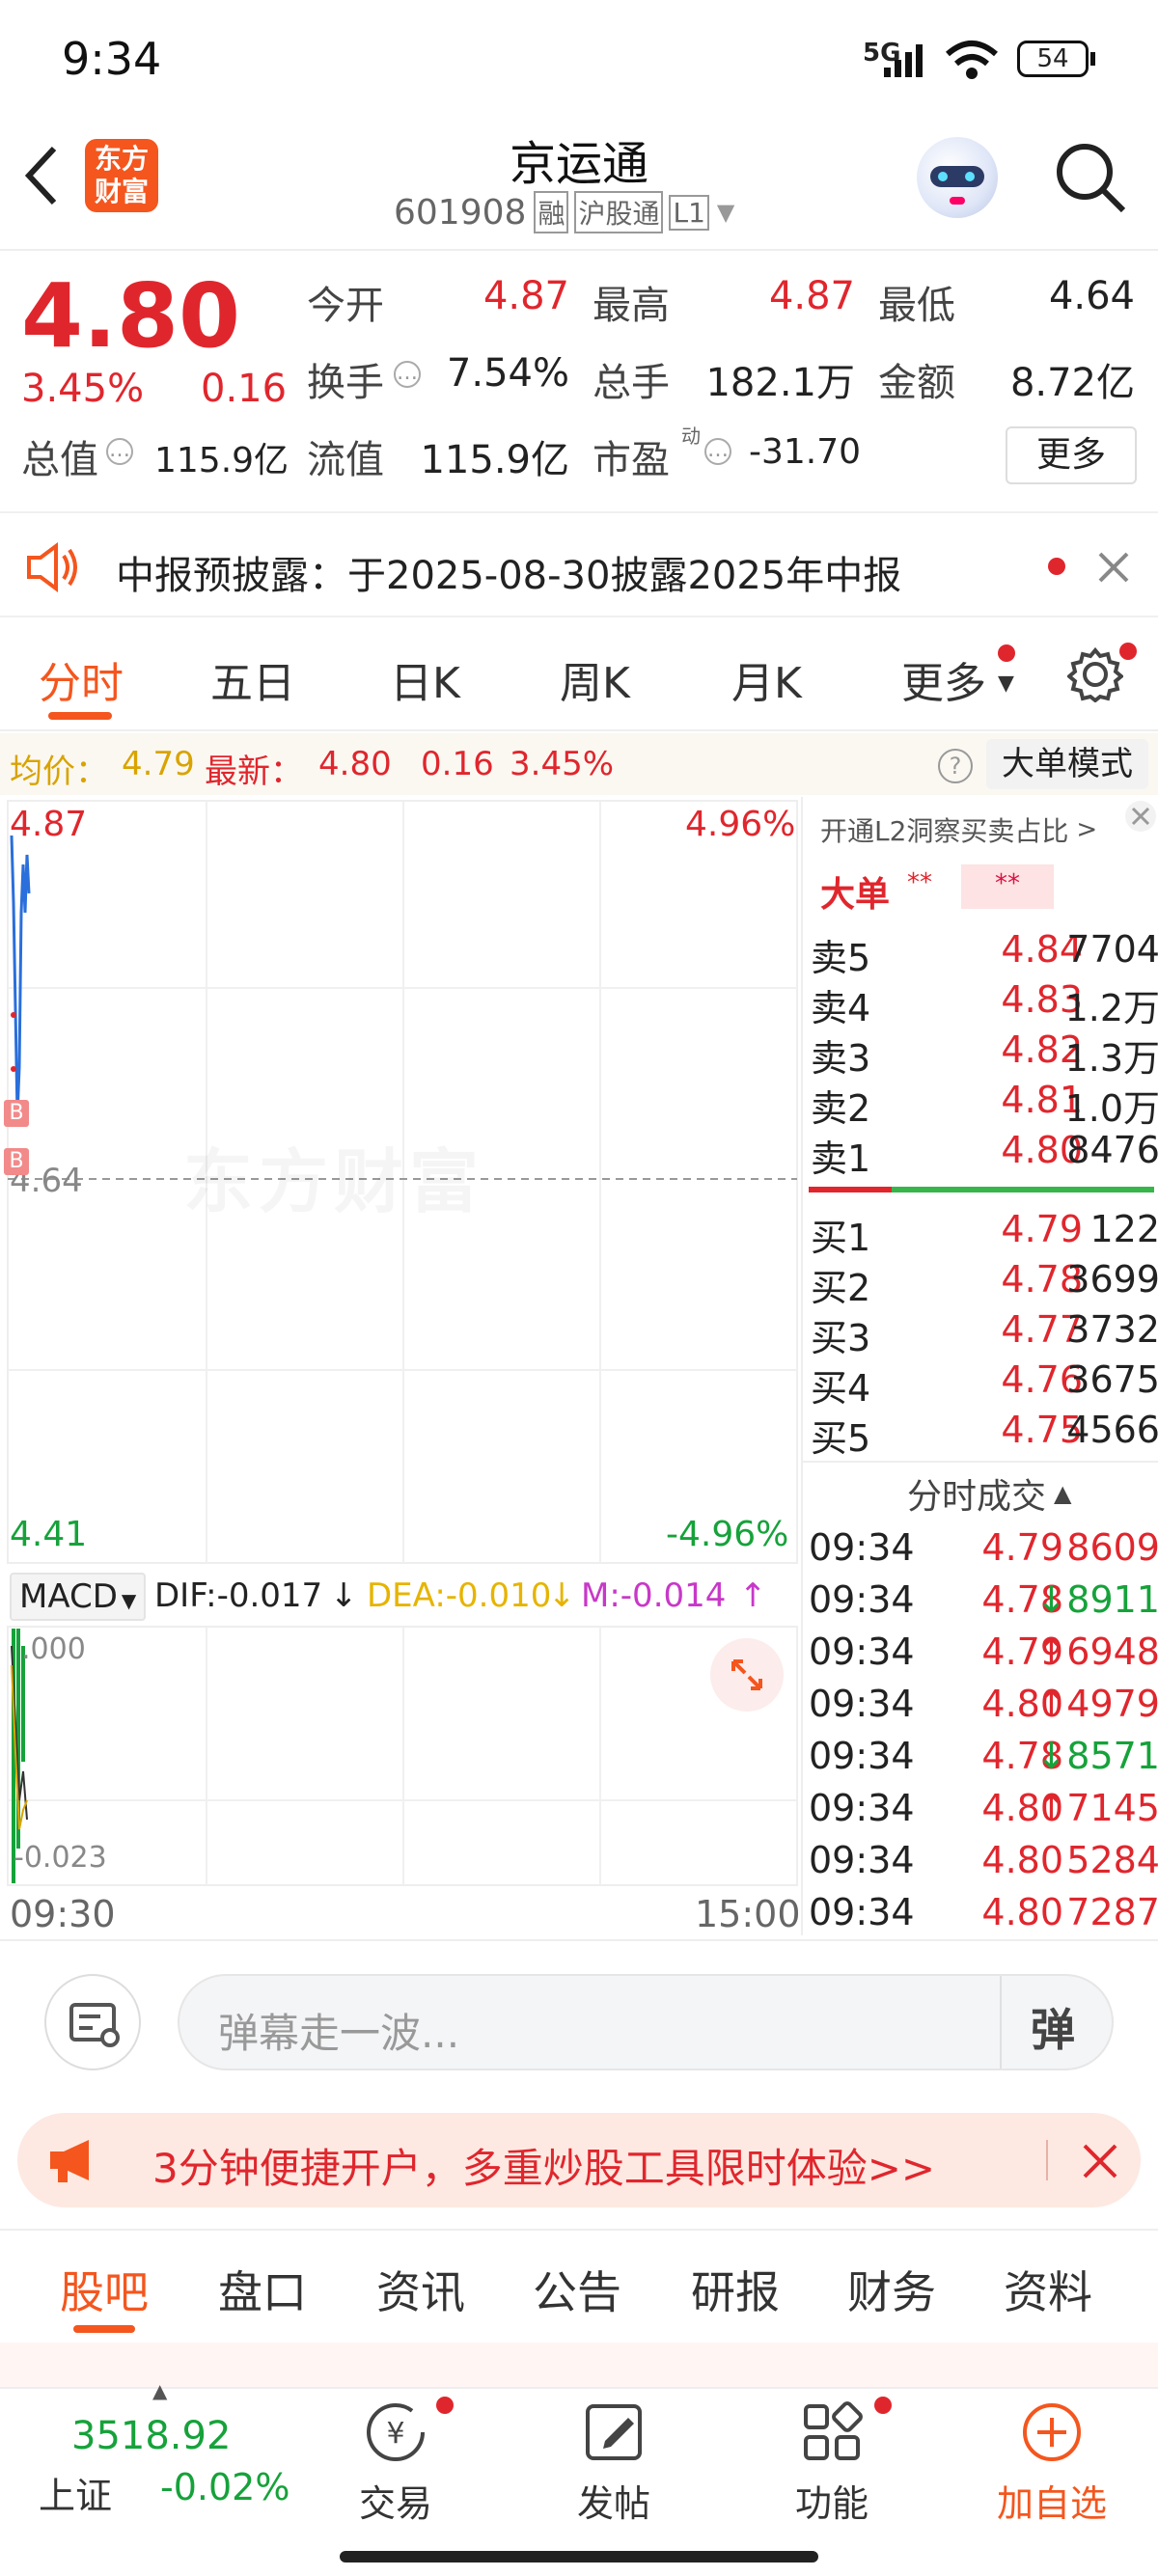  Describe the element at coordinates (980, 1761) in the screenshot. I see `trade-row: 09:34 4.78 ↓8571` at that location.